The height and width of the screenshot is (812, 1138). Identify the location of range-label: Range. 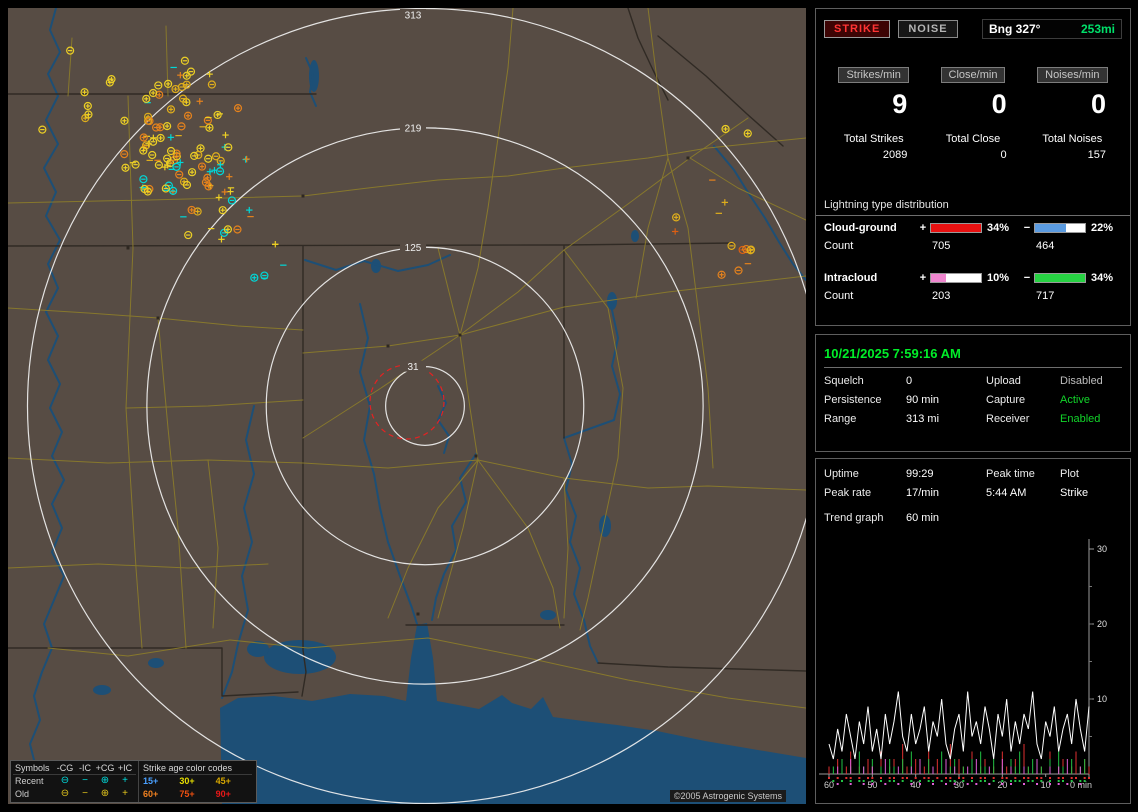
(840, 419).